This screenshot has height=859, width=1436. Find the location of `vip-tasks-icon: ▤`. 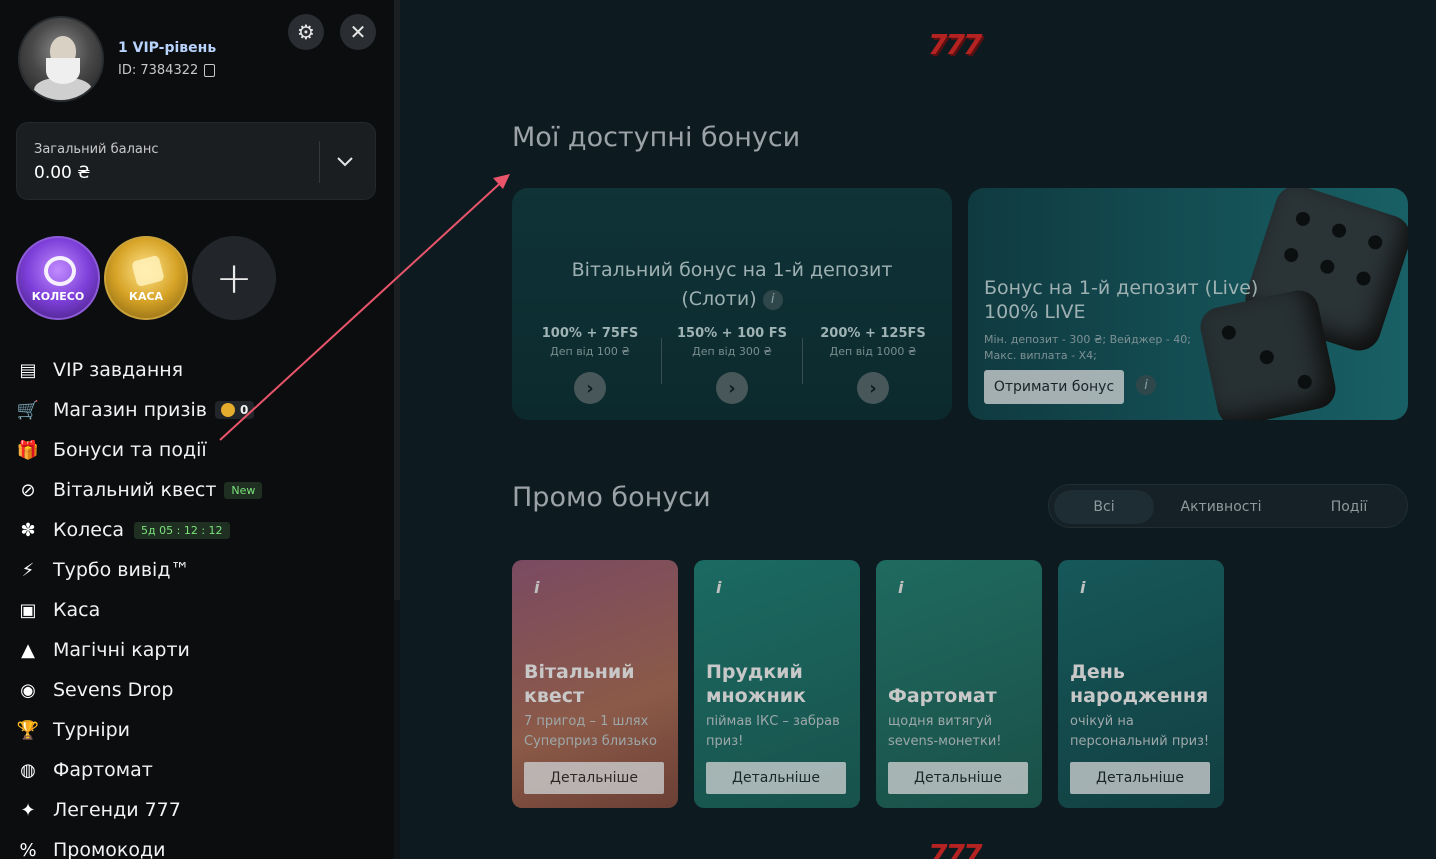

vip-tasks-icon: ▤ is located at coordinates (28, 370).